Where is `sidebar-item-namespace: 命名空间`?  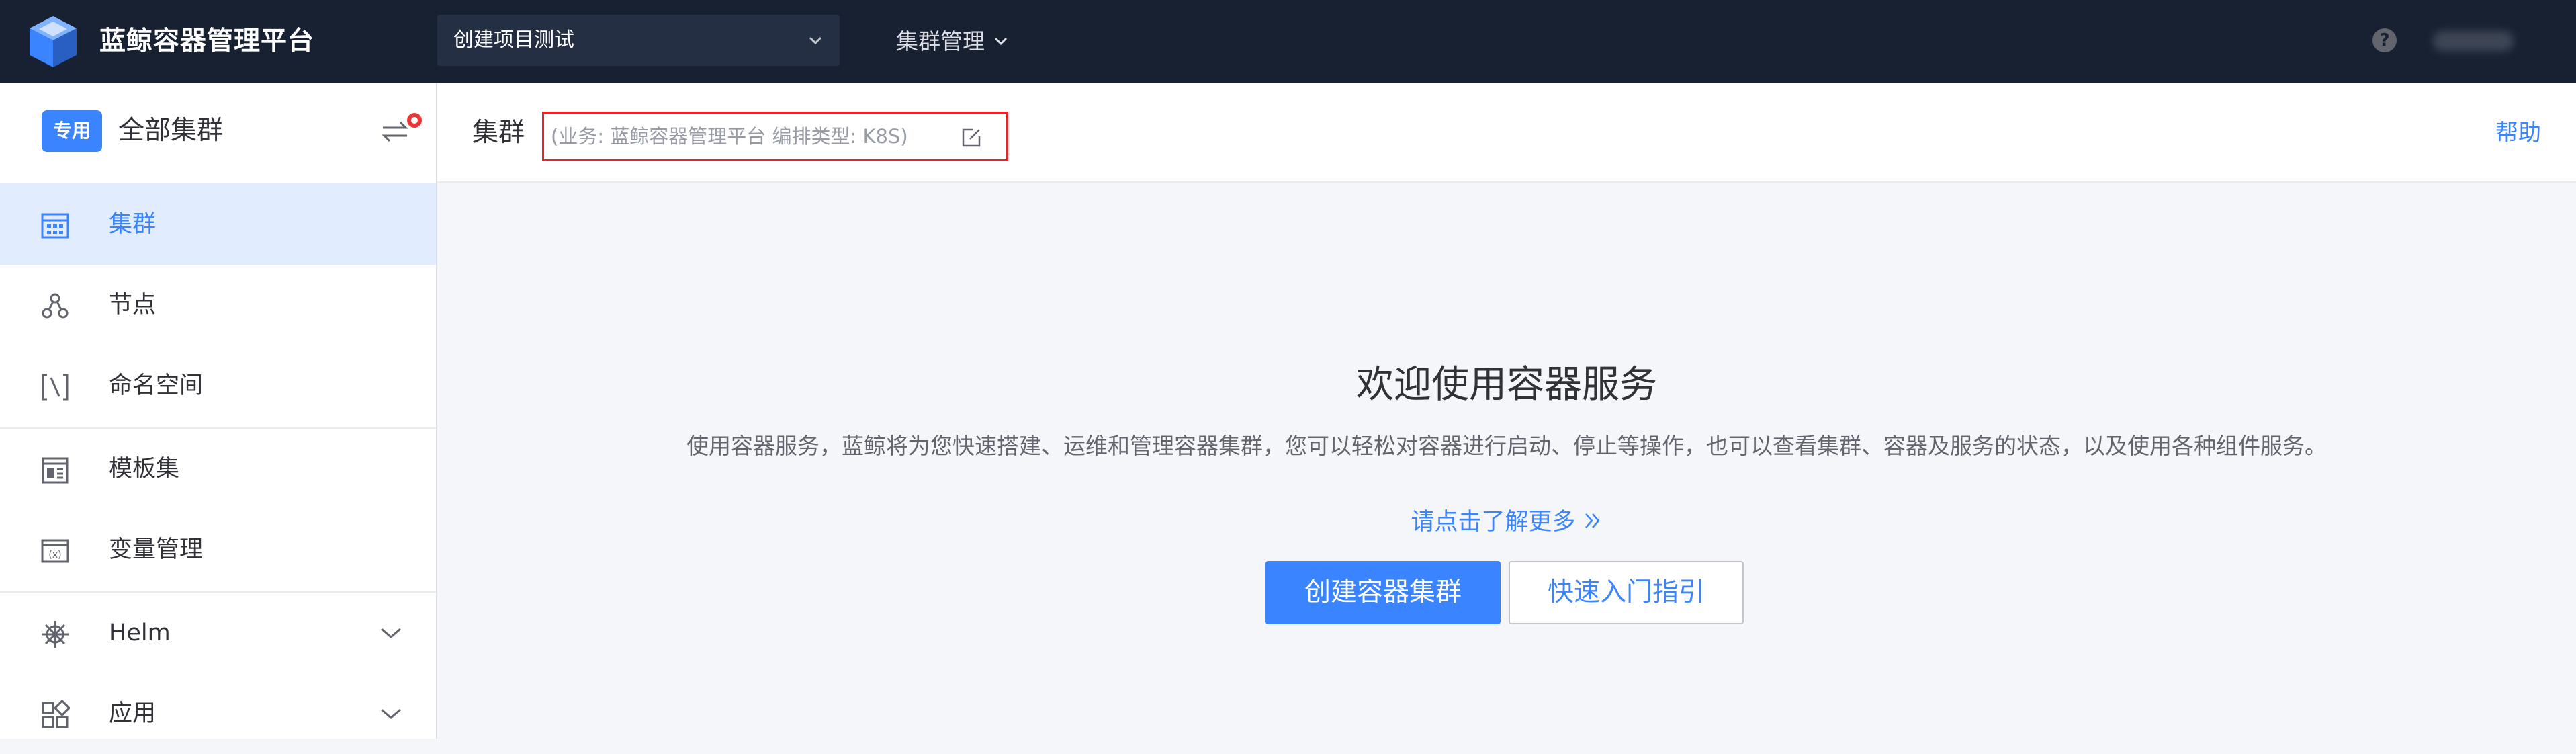
sidebar-item-namespace: 命名空间 is located at coordinates (218, 385).